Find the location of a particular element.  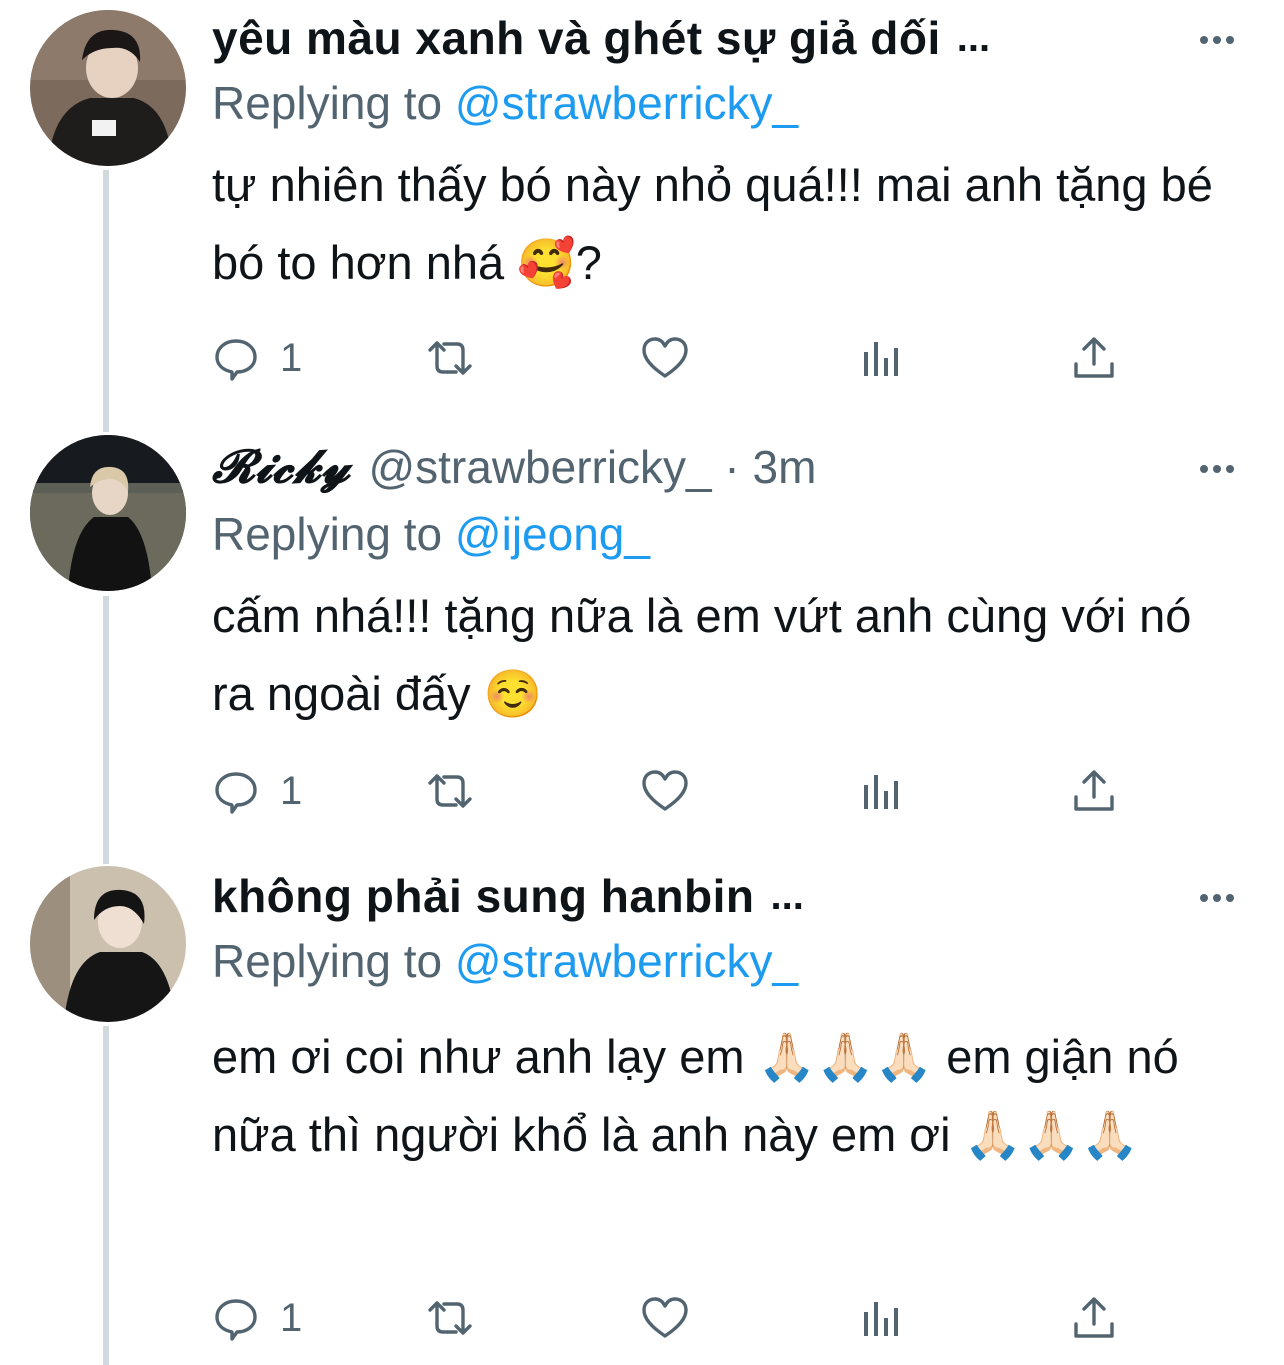

tweet-header: 𝓡𝓲𝓬𝓴𝔂 @strawberricky_ · 3m is located at coordinates (688, 467).